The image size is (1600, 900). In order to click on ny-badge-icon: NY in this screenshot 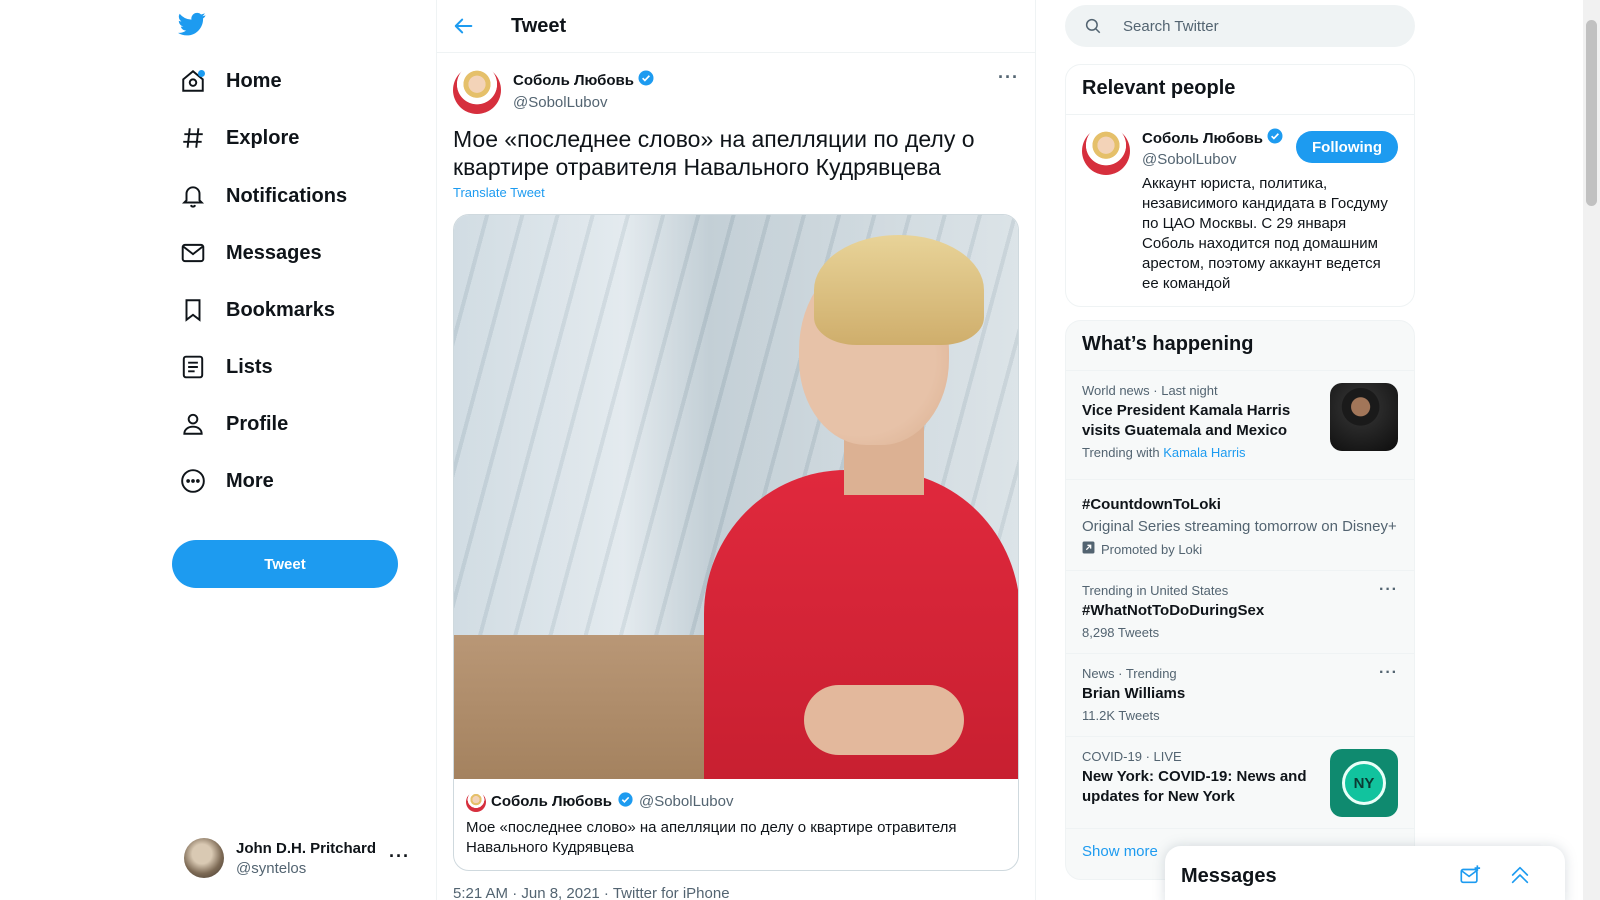, I will do `click(1364, 783)`.